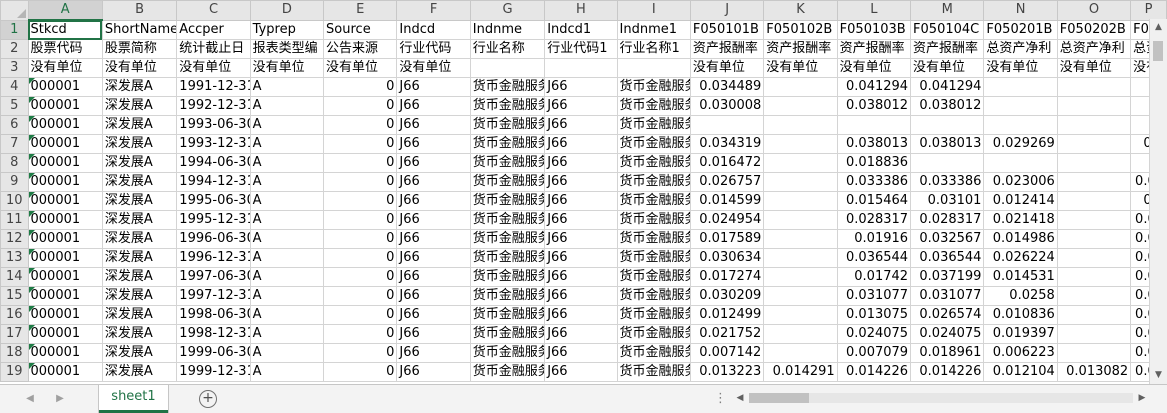  I want to click on cell-a4: 000001, so click(65, 87).